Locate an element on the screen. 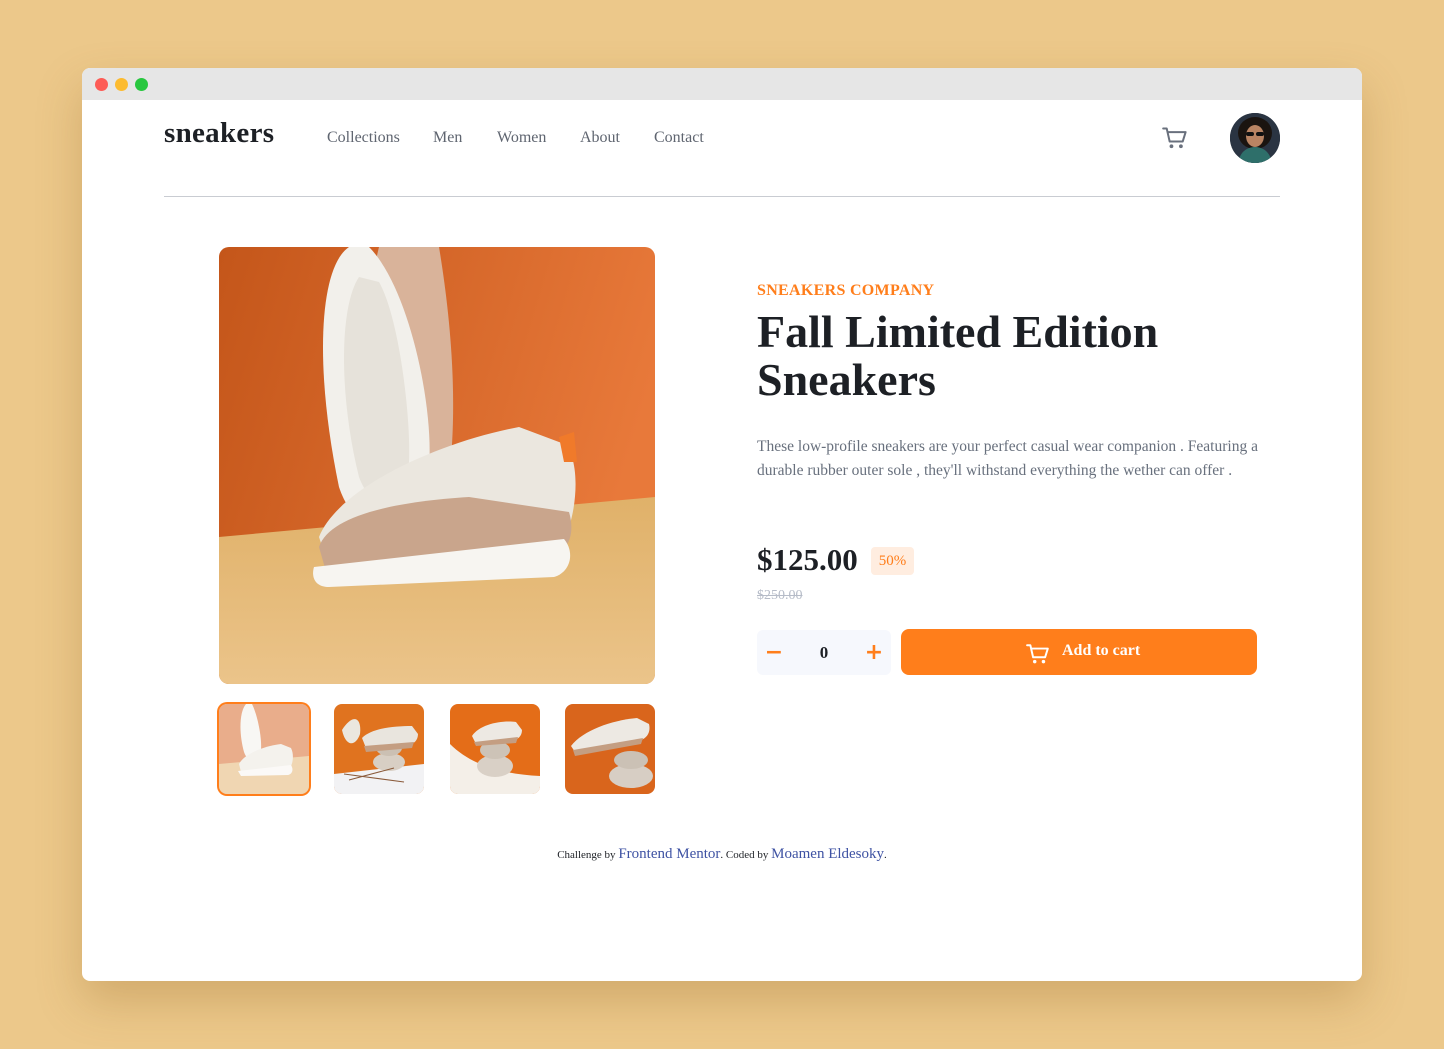 Image resolution: width=1444 pixels, height=1049 pixels. thumbnail-2-image is located at coordinates (379, 749).